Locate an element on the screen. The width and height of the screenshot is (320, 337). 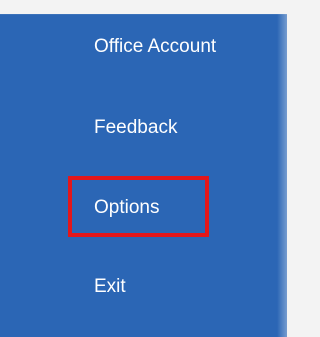
menu-item-label: Office Account is located at coordinates (155, 46).